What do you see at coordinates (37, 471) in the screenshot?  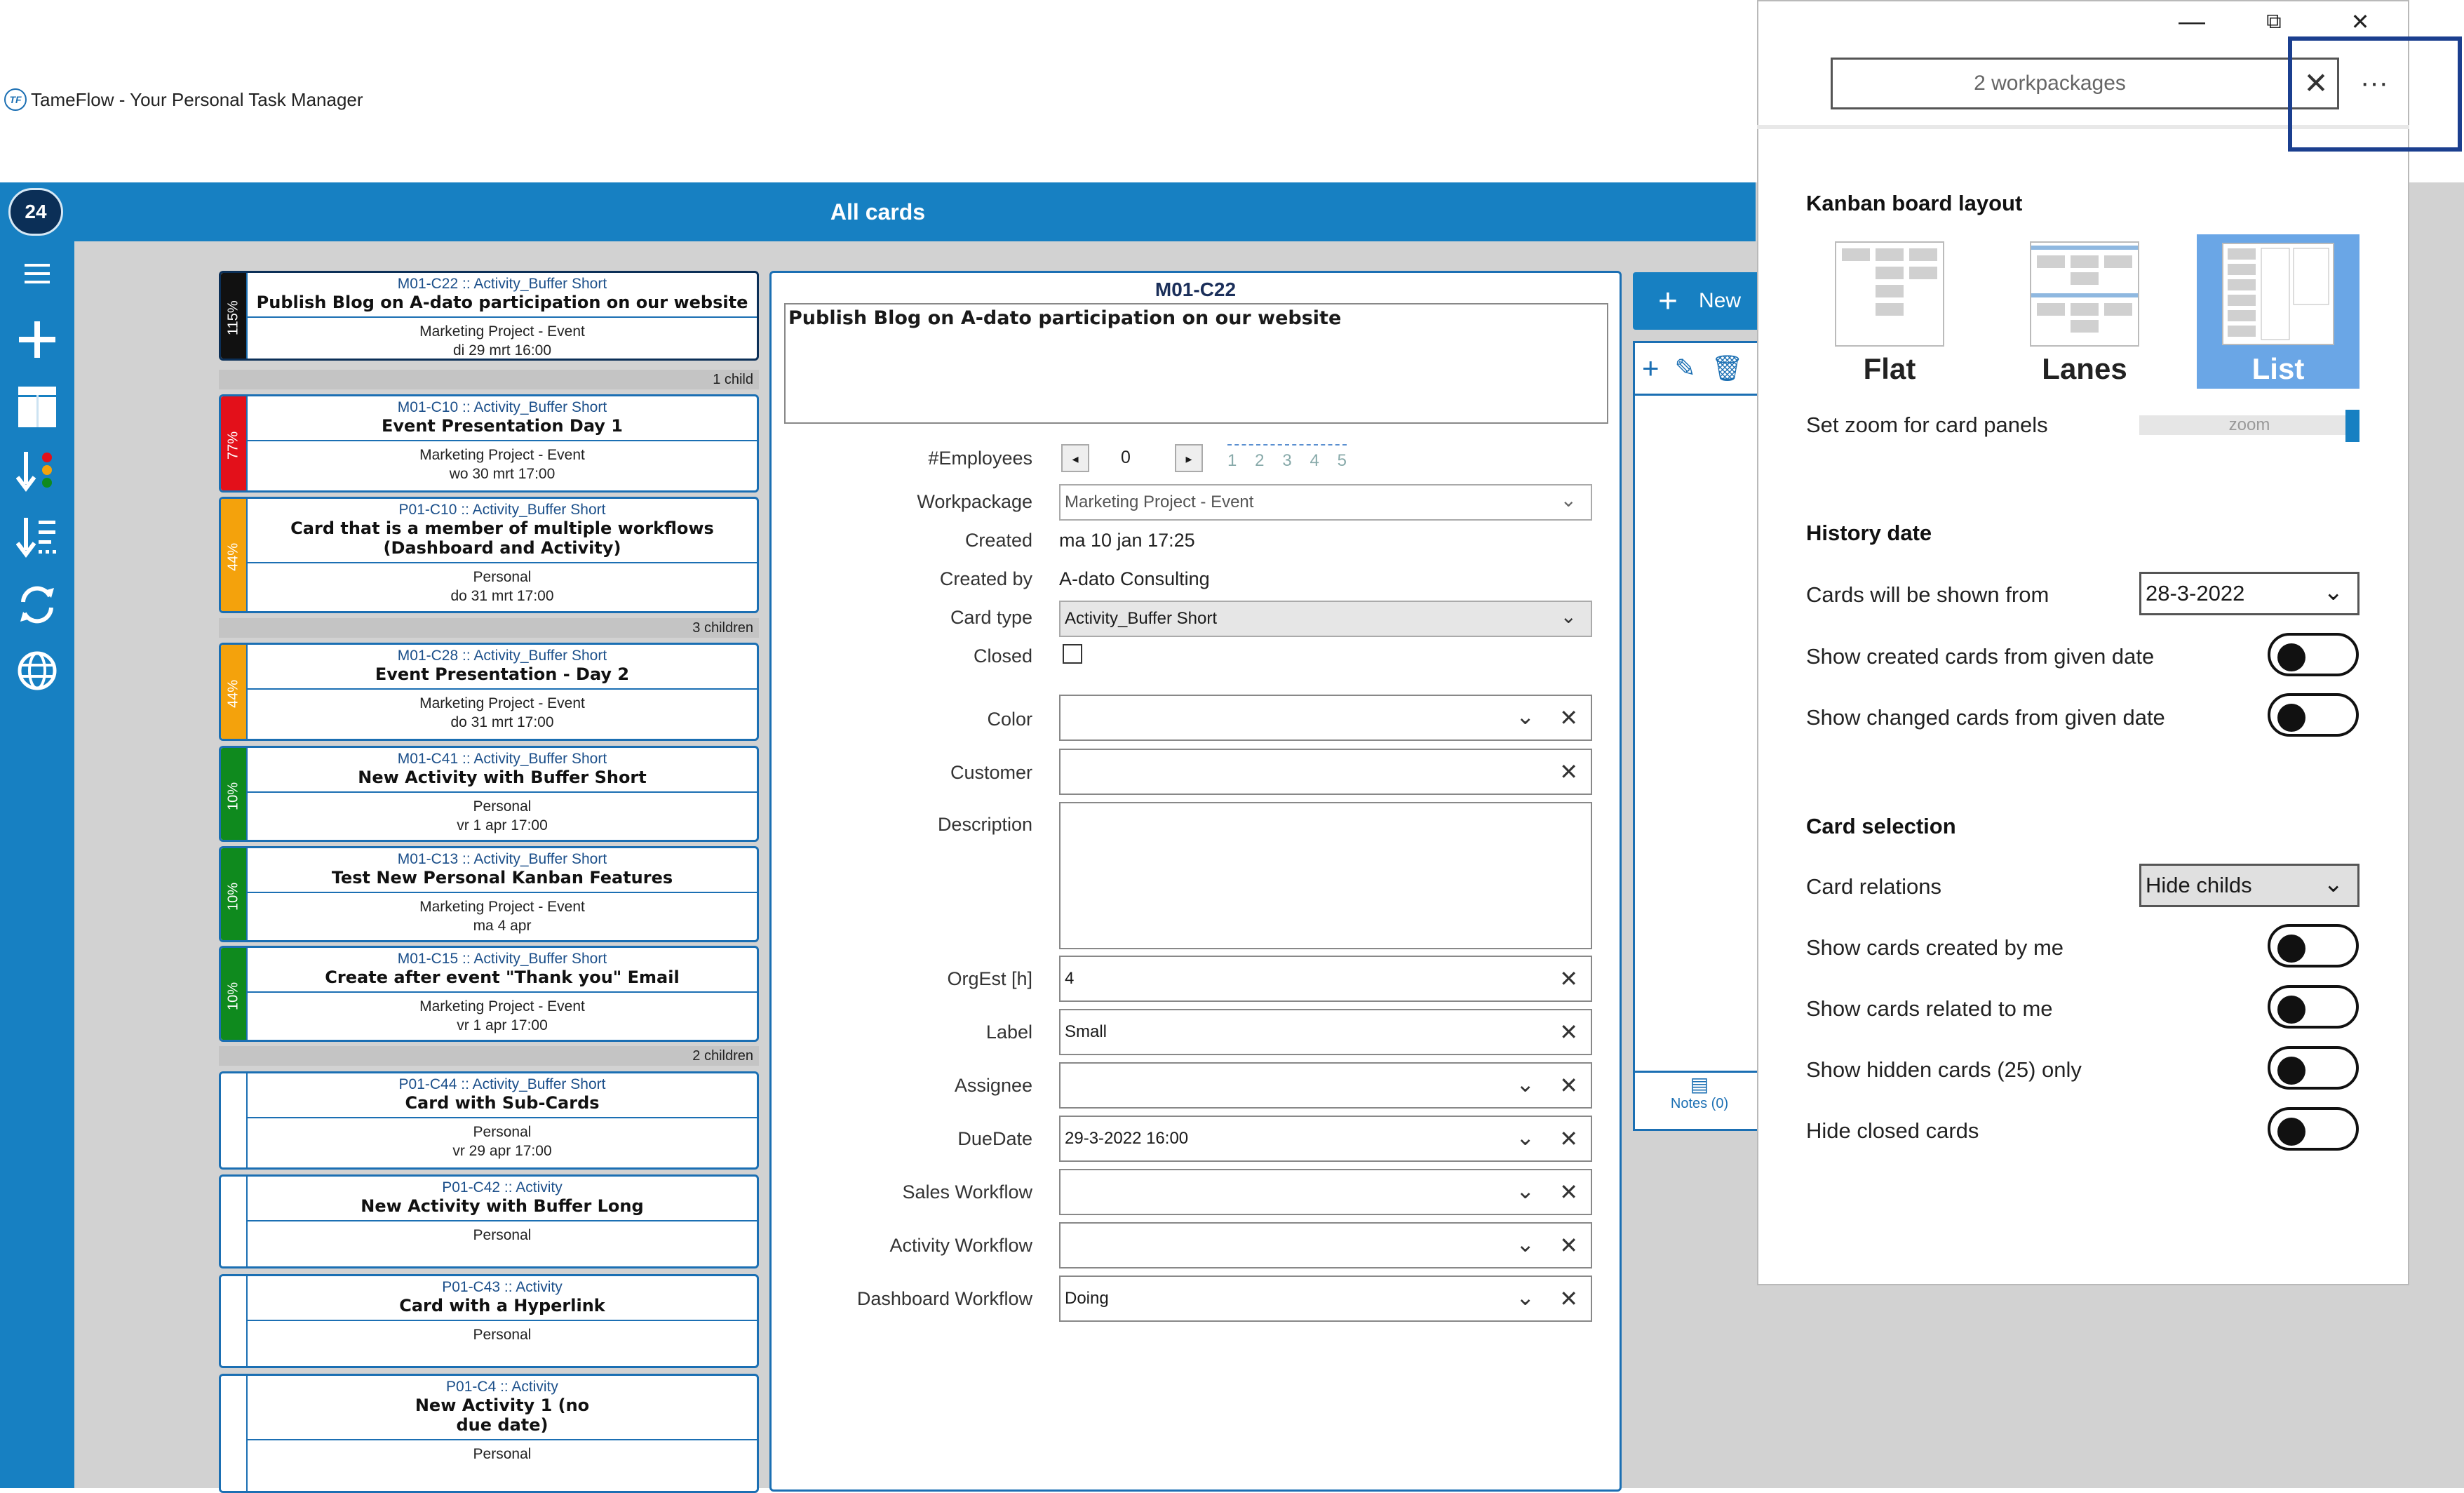 I see `sort-priority-icon` at bounding box center [37, 471].